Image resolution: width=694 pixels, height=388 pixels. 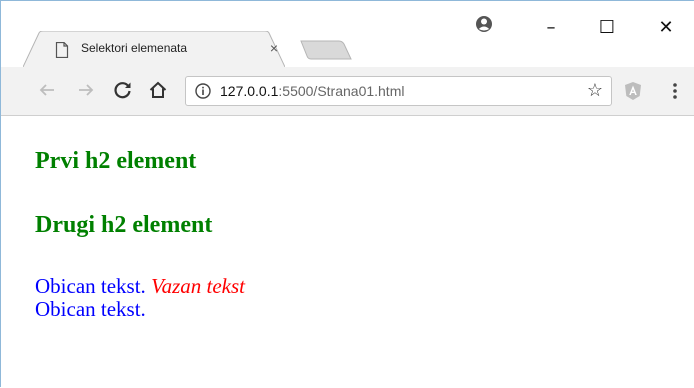 What do you see at coordinates (633, 91) in the screenshot?
I see `angular-extension-icon` at bounding box center [633, 91].